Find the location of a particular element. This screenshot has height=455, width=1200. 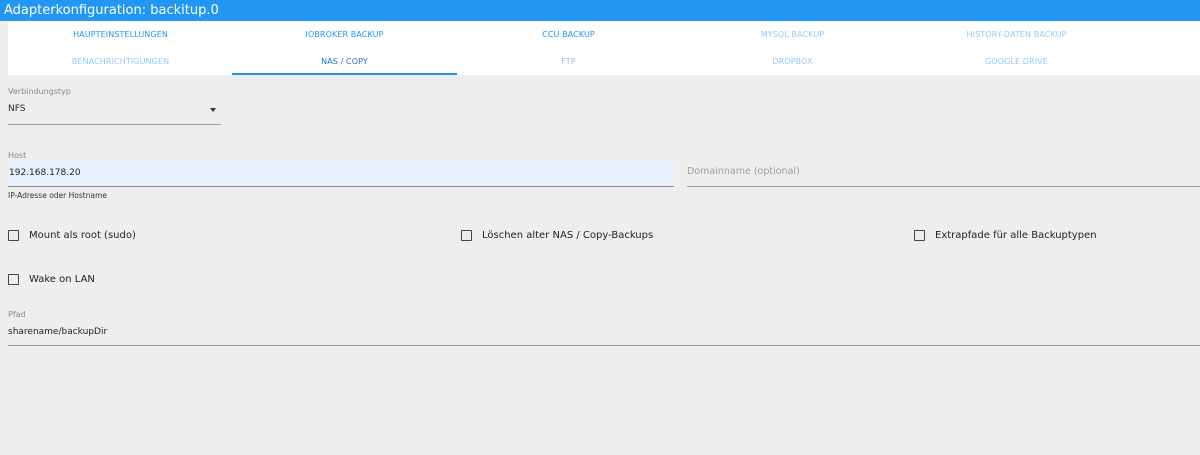

host-value: 192.168.178.20 is located at coordinates (45, 173).